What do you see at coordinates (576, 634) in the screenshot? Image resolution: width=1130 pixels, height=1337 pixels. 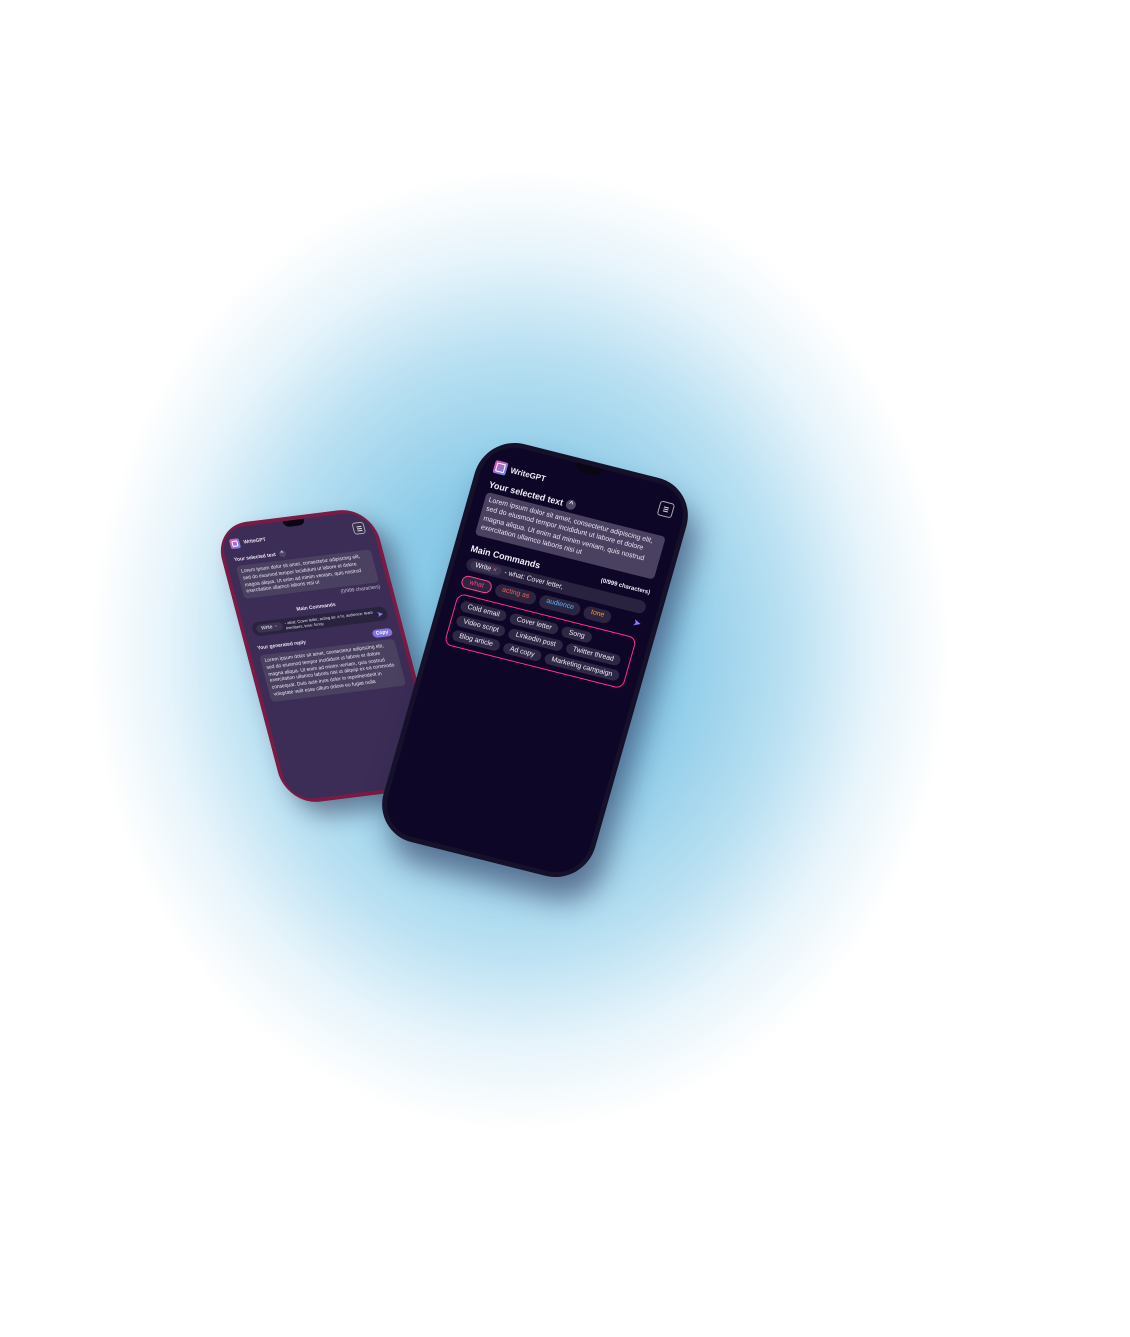 I see `suggestion-song: Song` at bounding box center [576, 634].